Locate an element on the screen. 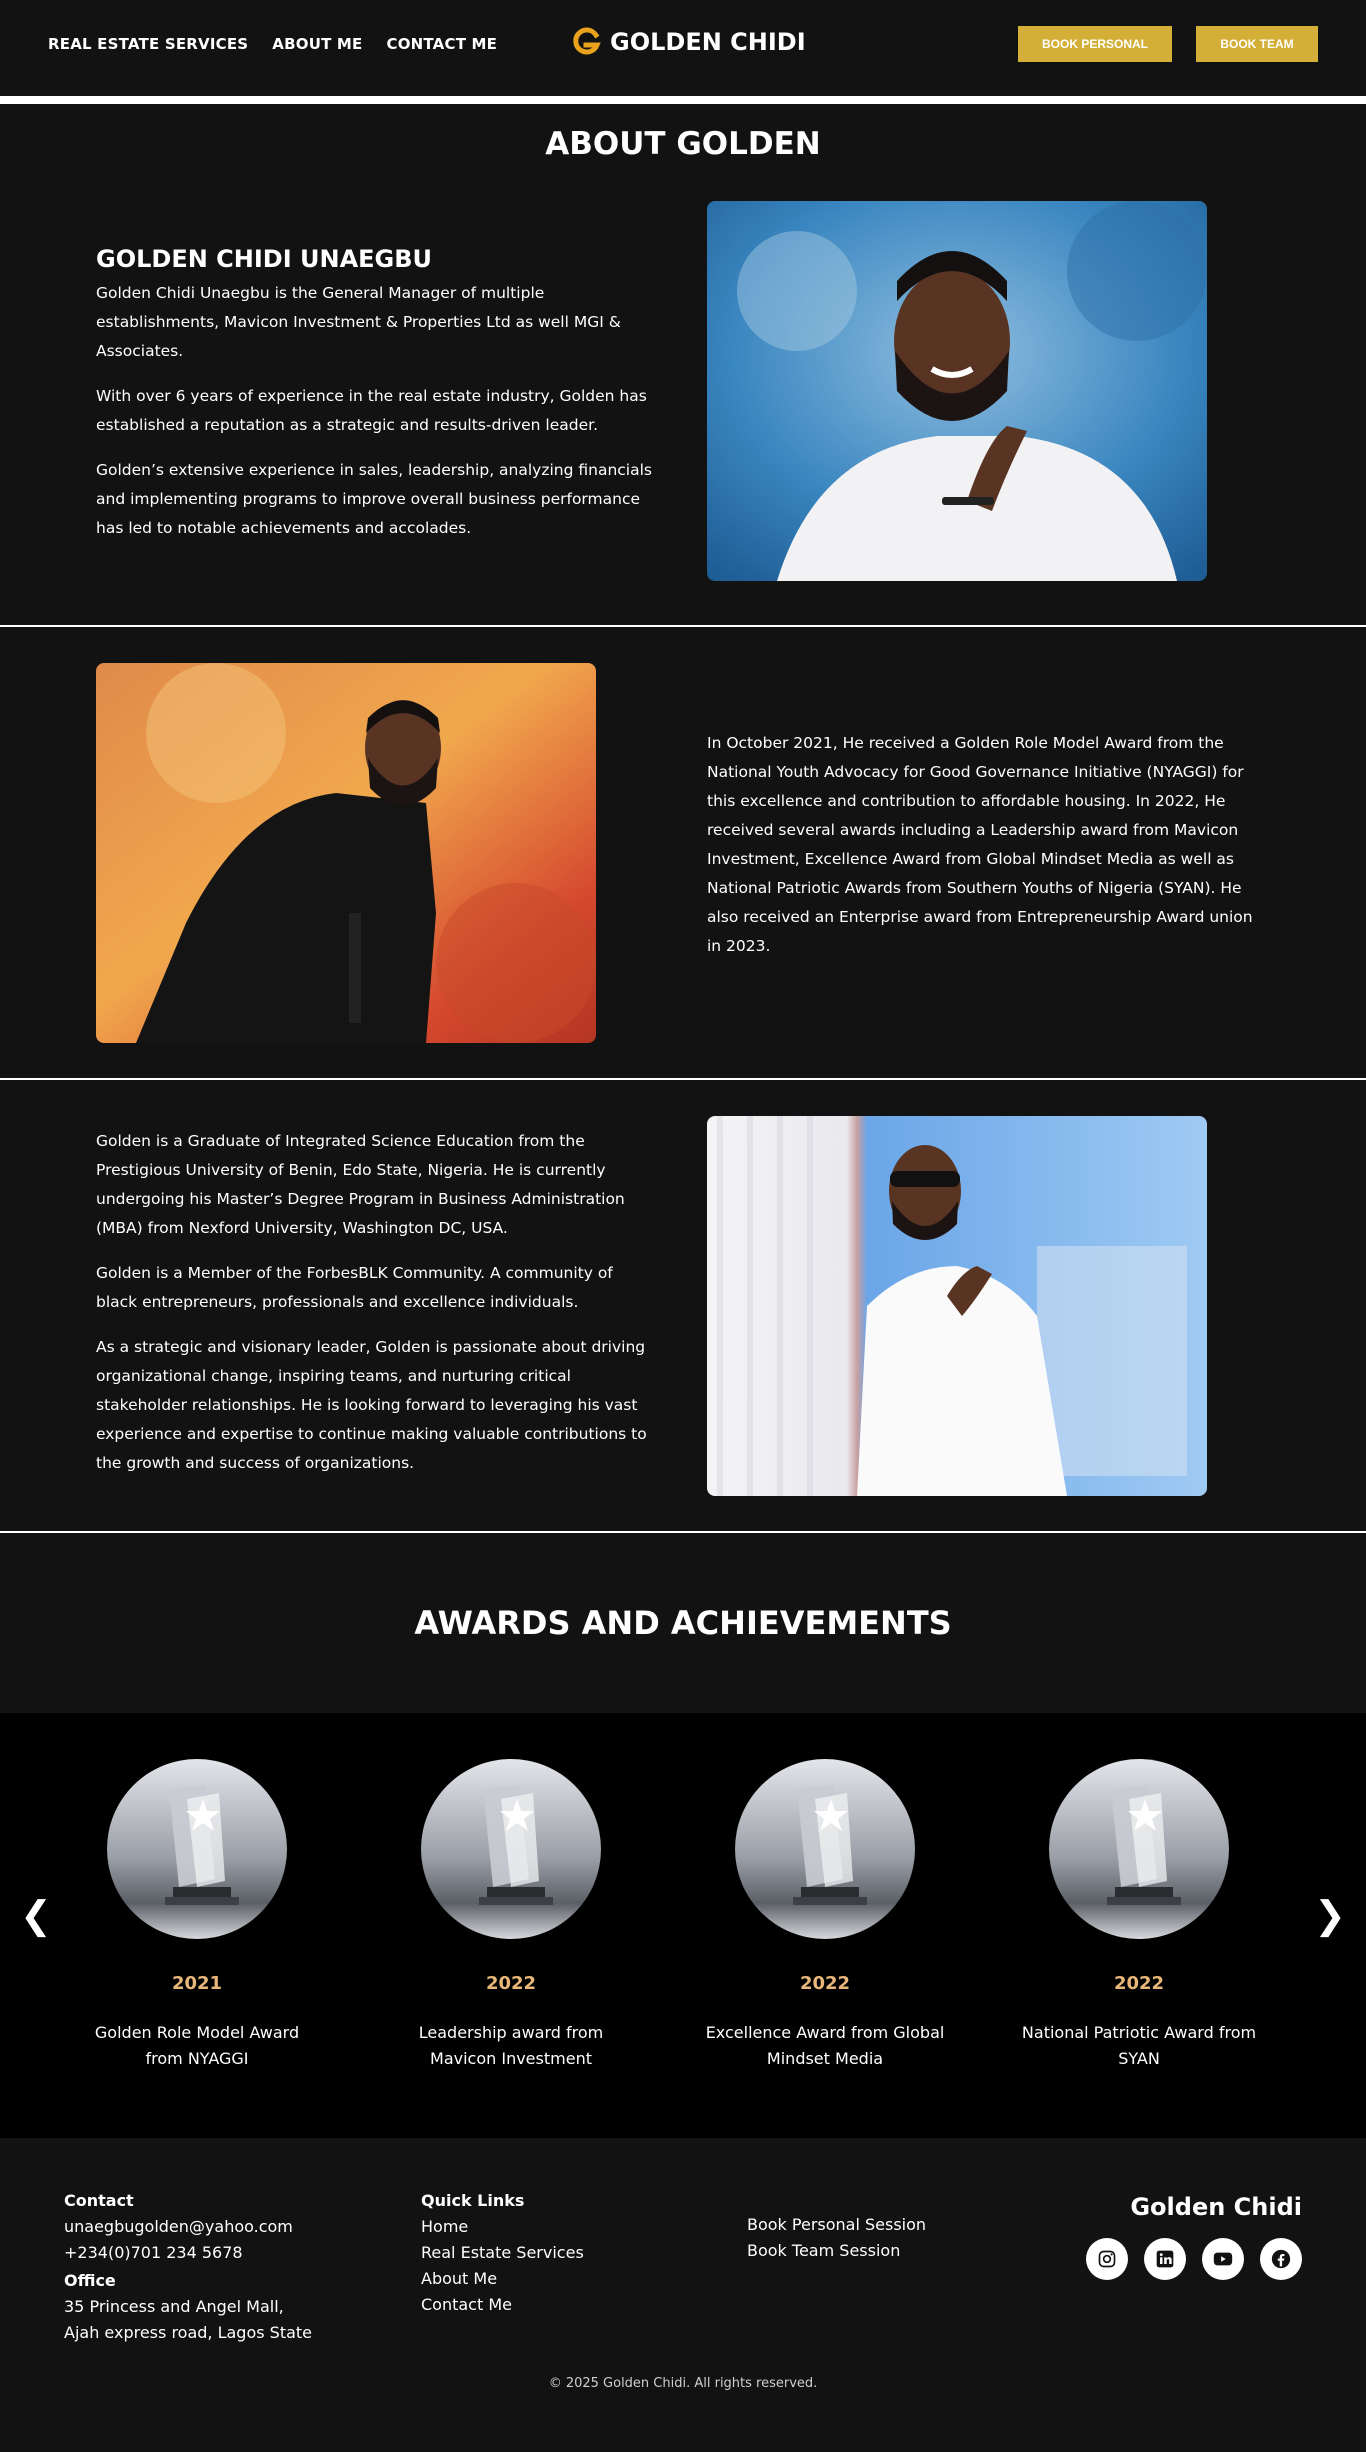 Image resolution: width=1366 pixels, height=2452 pixels. carousel-next-arrow-icon: ❯ is located at coordinates (1330, 1915).